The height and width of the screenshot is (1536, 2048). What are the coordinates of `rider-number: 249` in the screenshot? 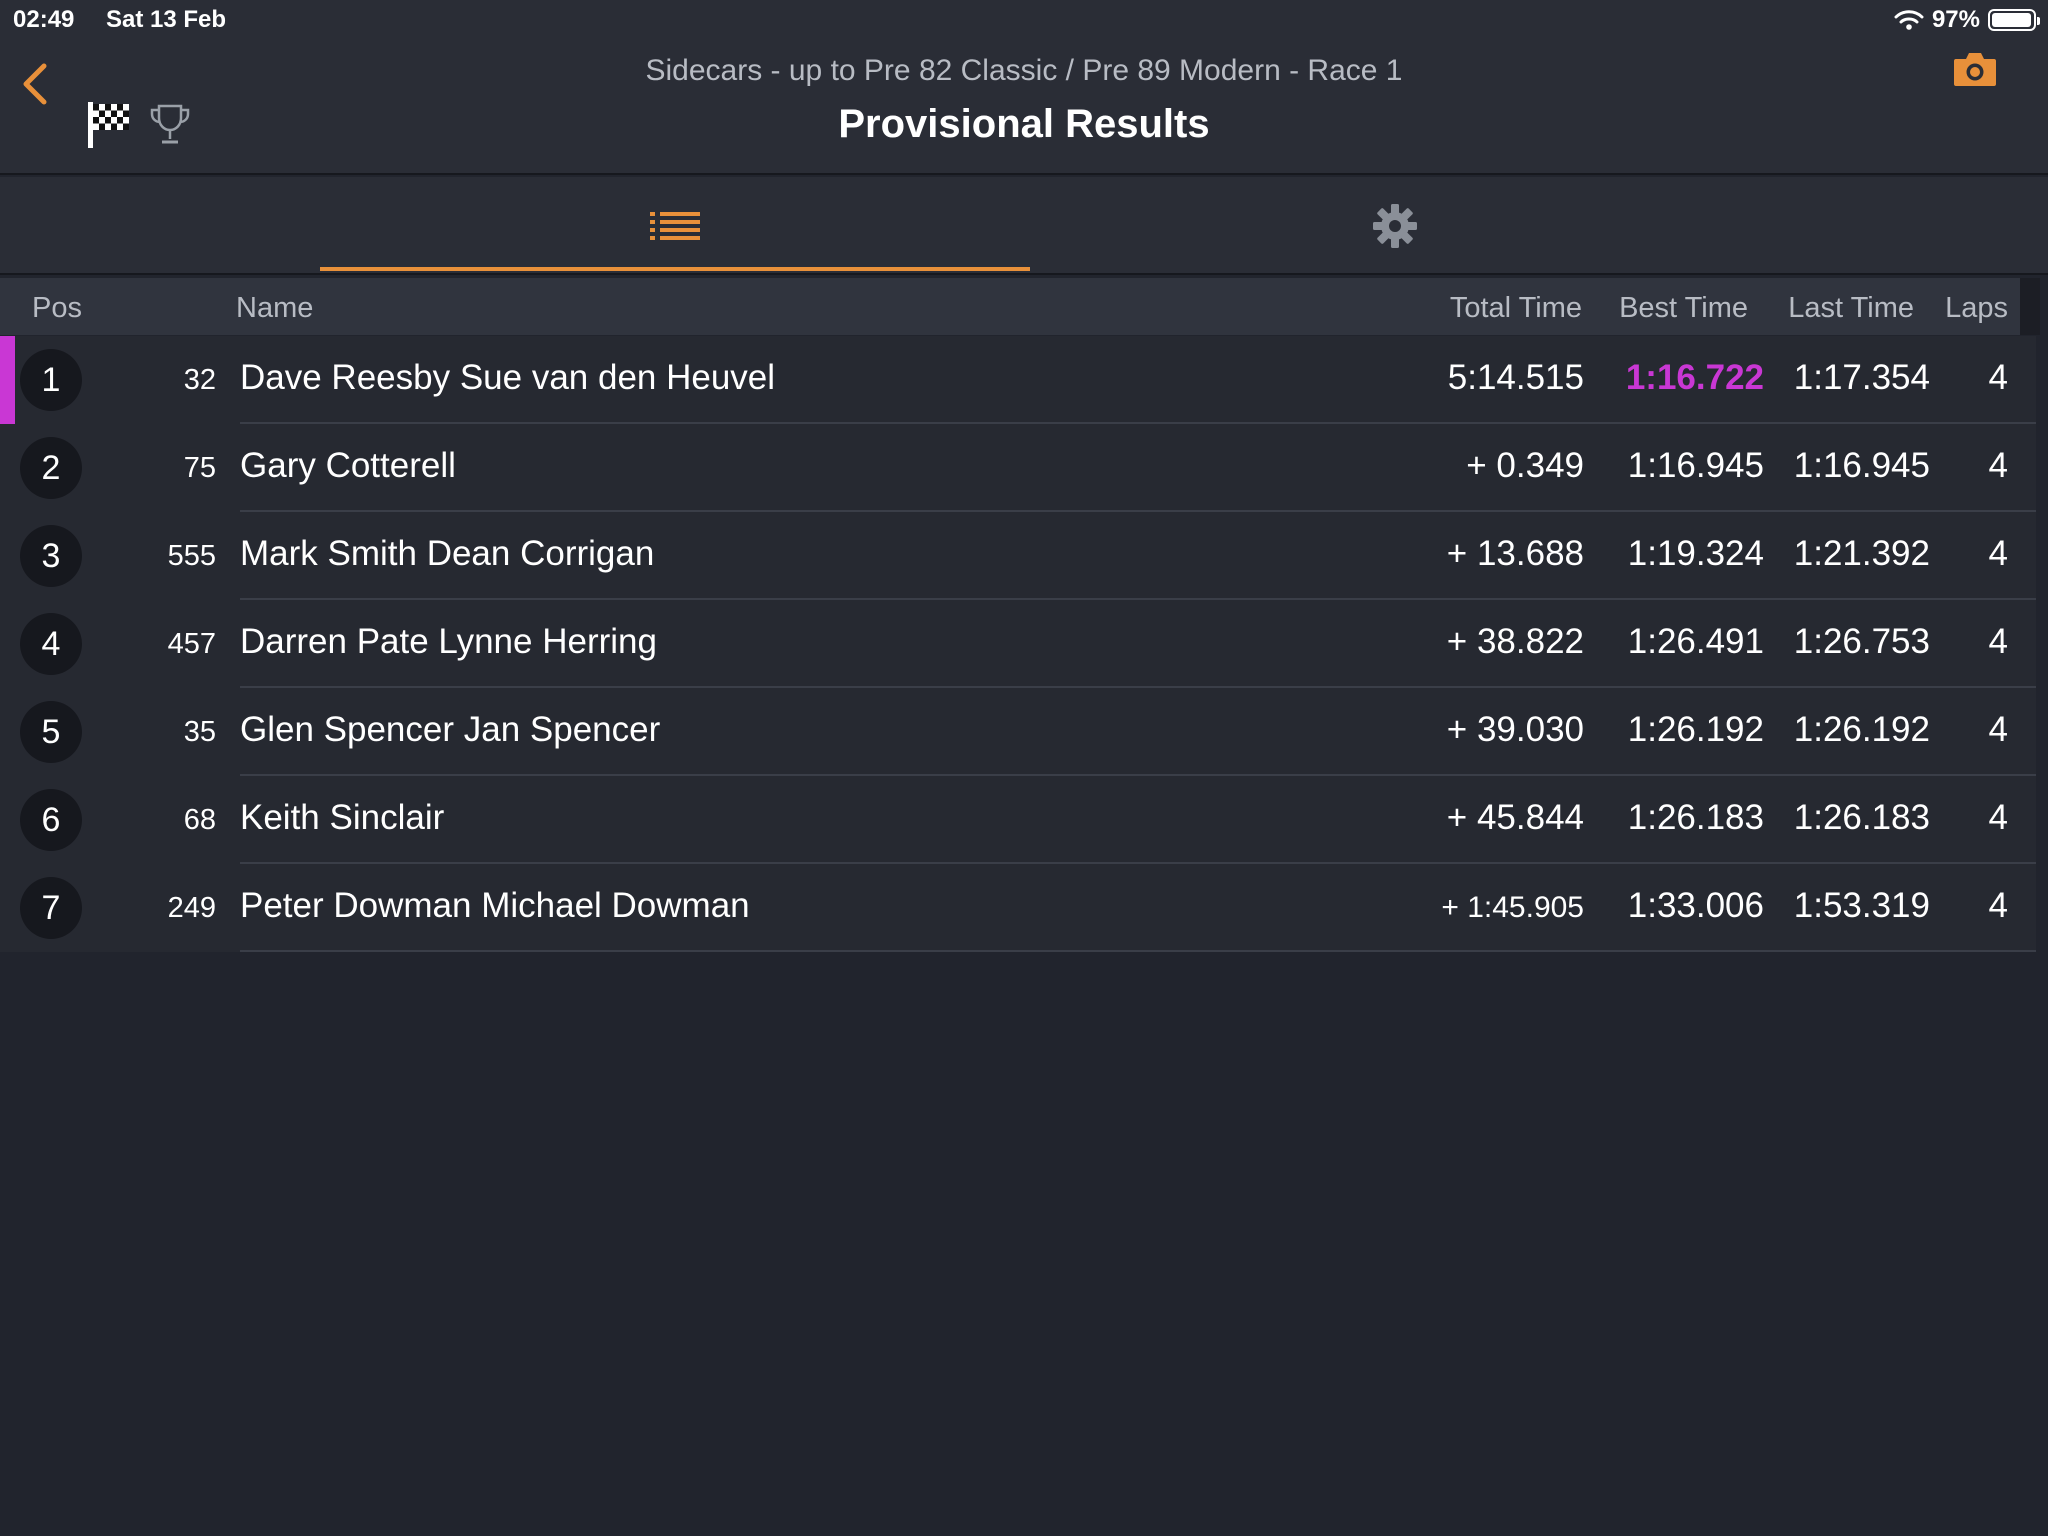 It's located at (191, 908).